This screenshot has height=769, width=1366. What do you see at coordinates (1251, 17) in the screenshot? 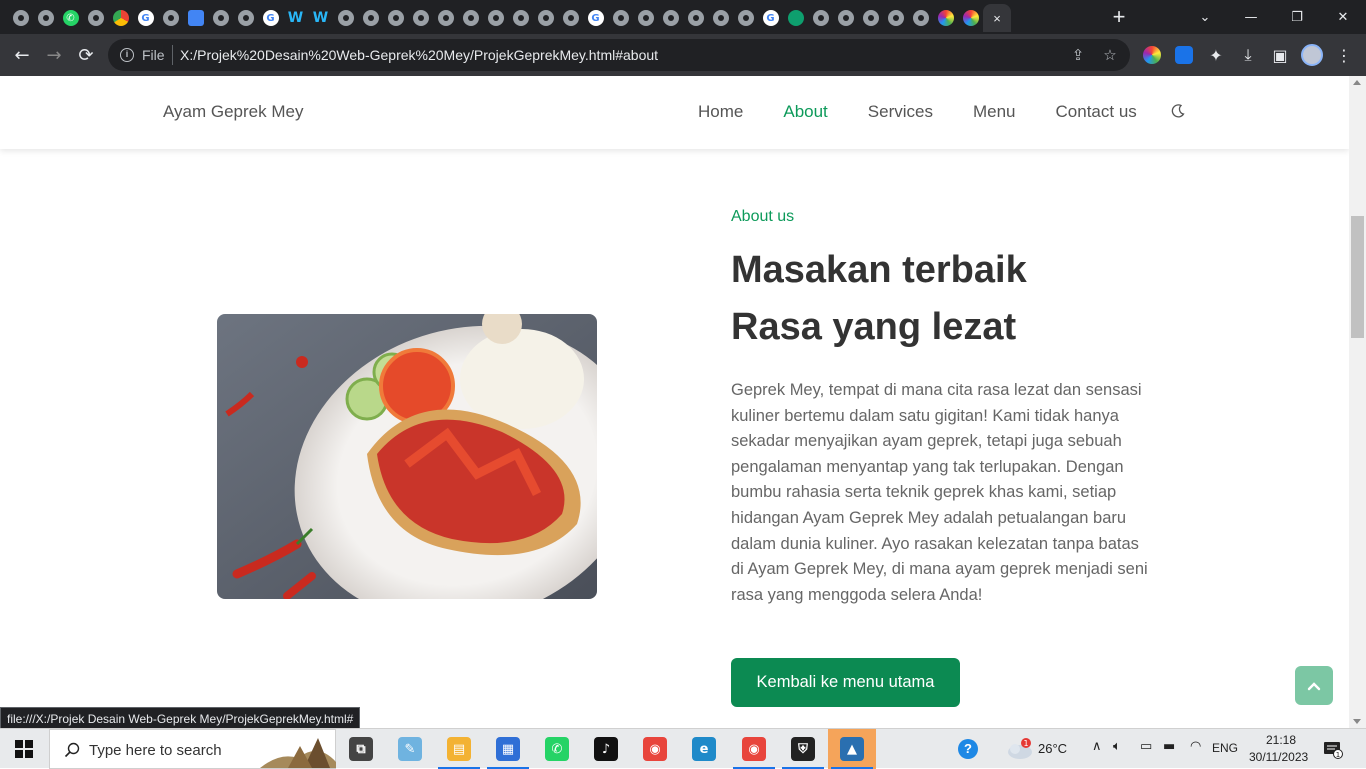
I see `minimize-button: —` at bounding box center [1251, 17].